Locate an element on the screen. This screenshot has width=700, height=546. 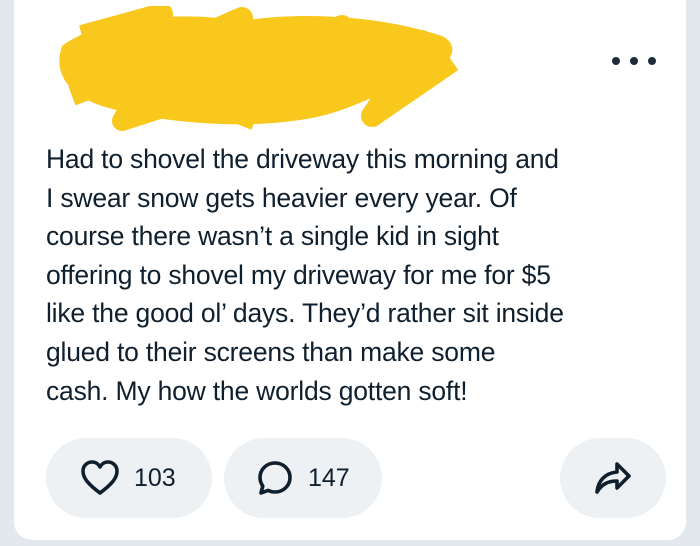
share-arrow-icon is located at coordinates (613, 478).